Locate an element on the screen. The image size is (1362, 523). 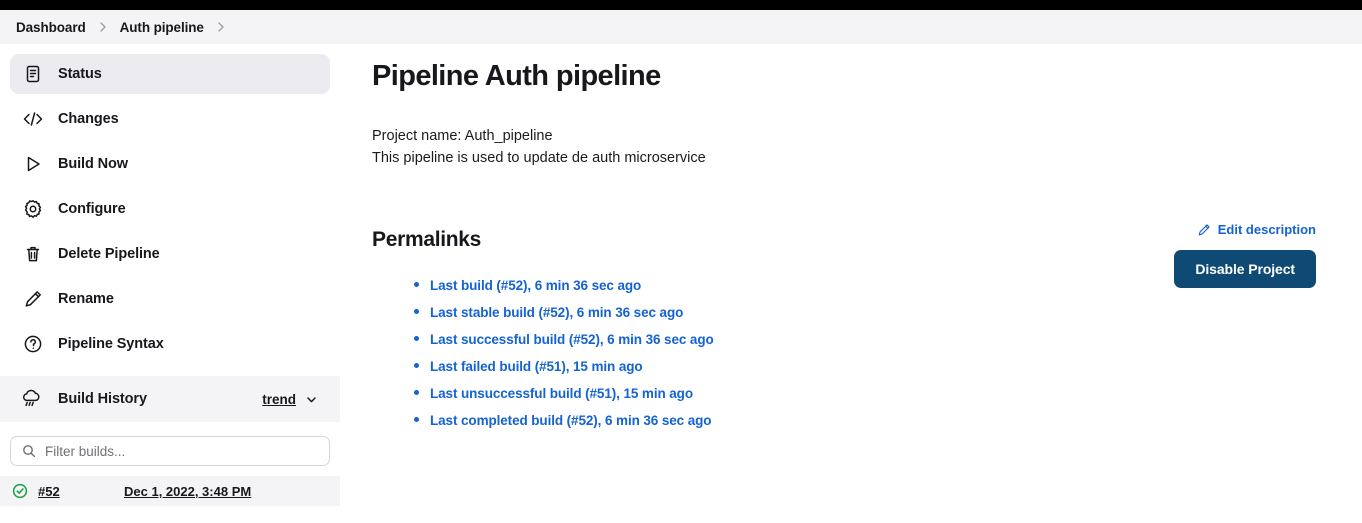
sidebar-item-label: Status is located at coordinates (80, 74).